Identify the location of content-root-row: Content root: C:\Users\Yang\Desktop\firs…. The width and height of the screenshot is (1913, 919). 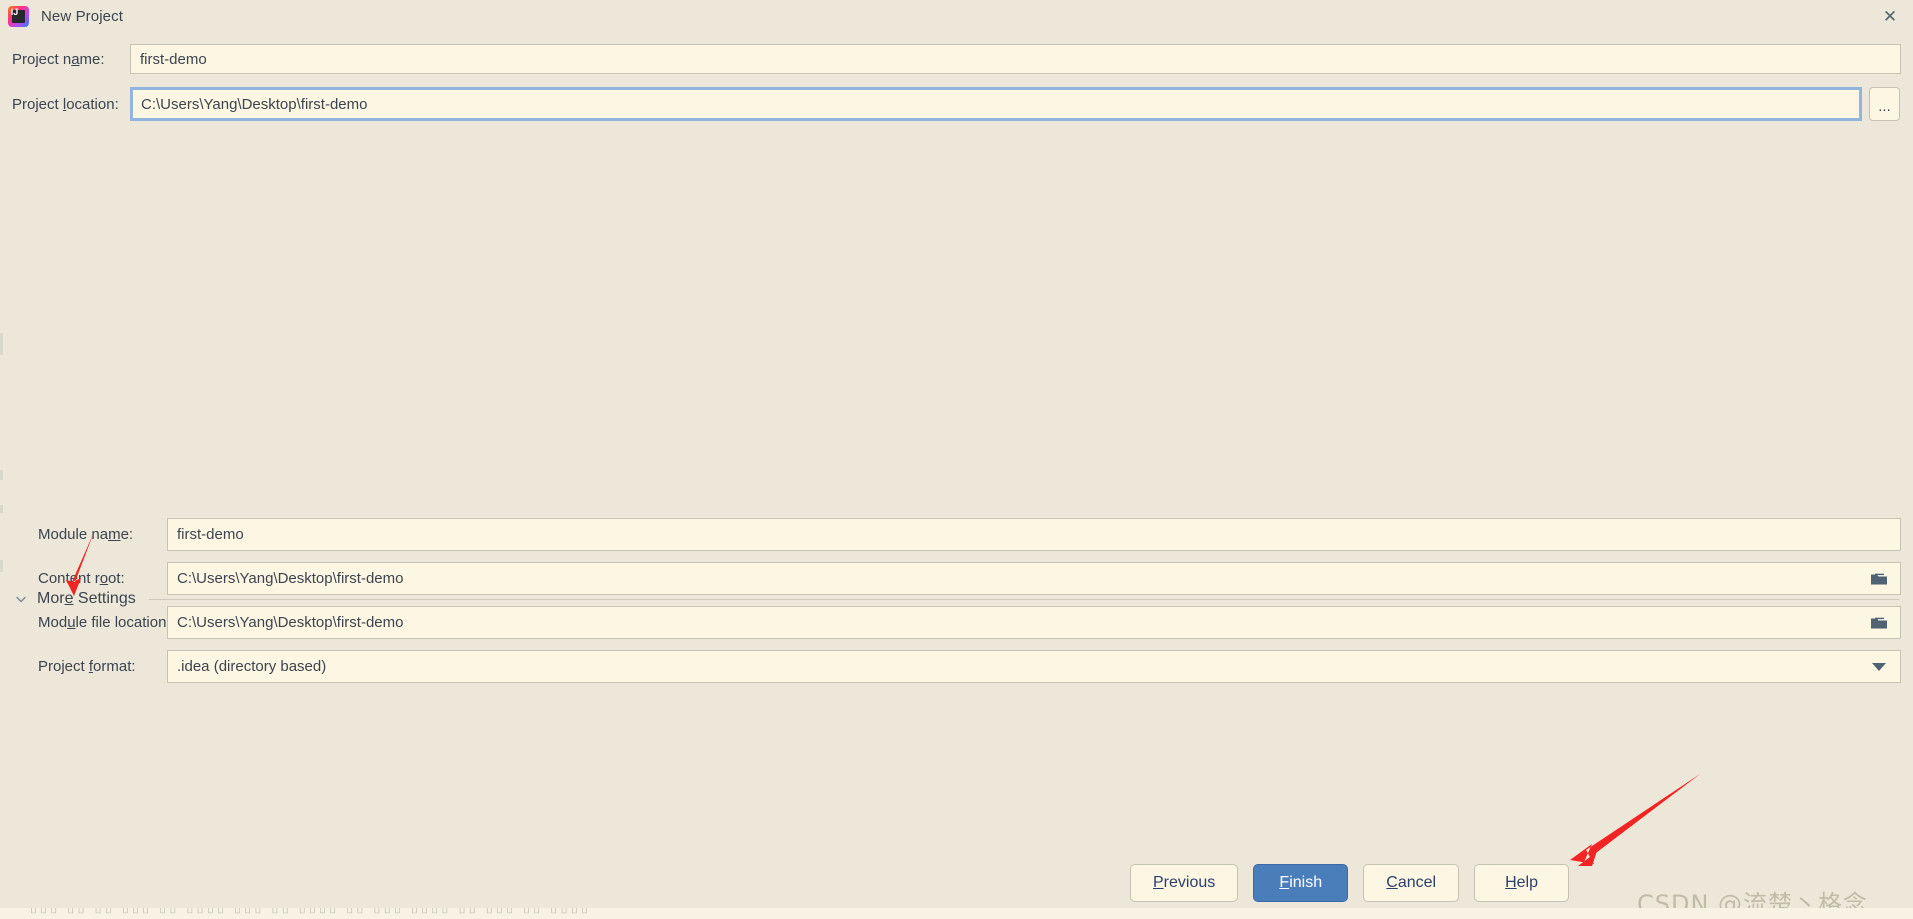
(956, 578).